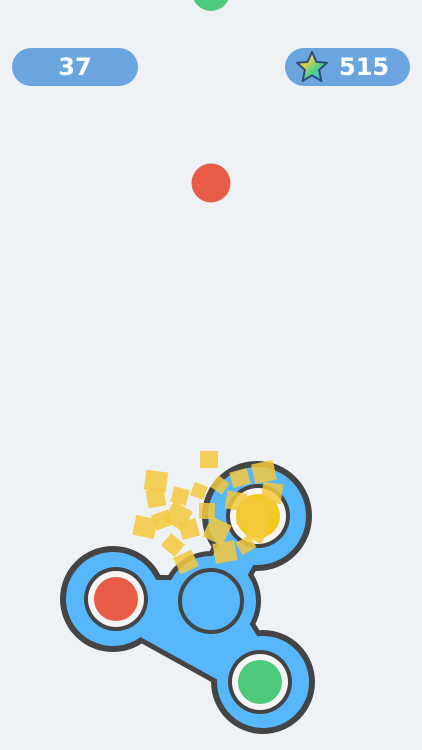 The image size is (422, 750). I want to click on score-counter: 37, so click(75, 67).